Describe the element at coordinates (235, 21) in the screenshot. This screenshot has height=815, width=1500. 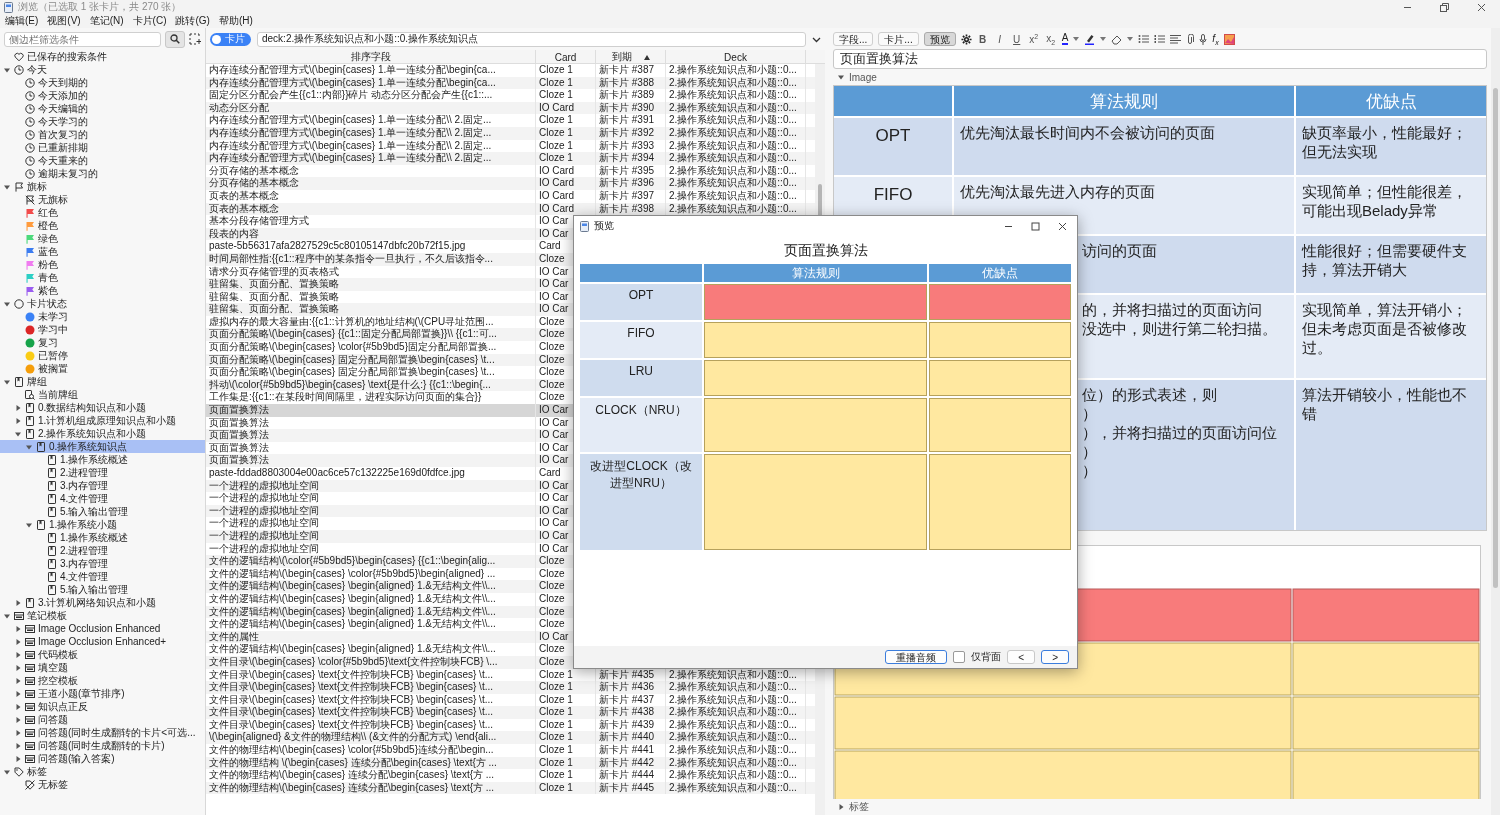
I see `menu-item: 帮助(H)` at that location.